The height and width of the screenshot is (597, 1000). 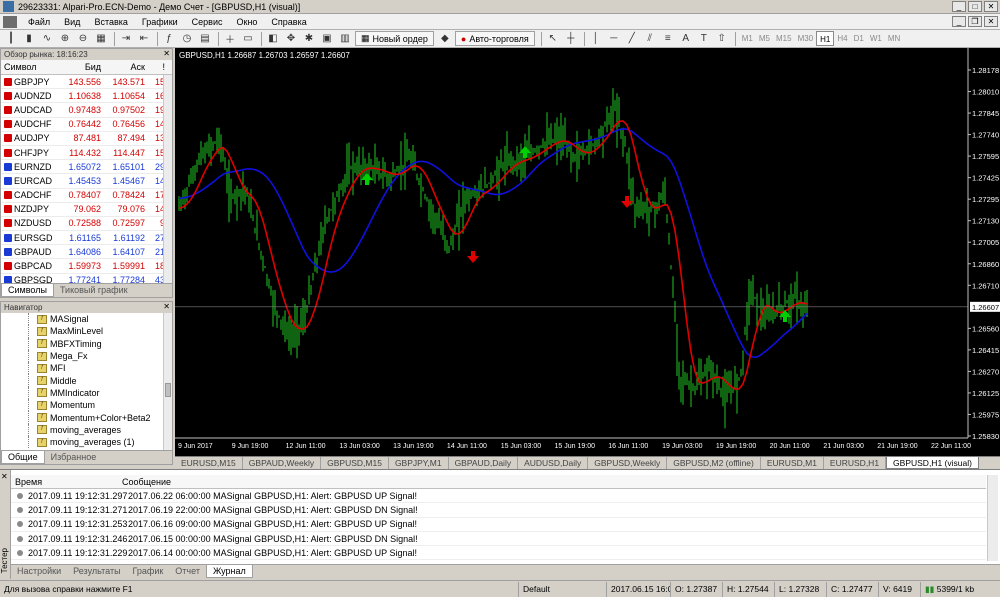 What do you see at coordinates (747, 38) in the screenshot?
I see `tf-m1: M1` at bounding box center [747, 38].